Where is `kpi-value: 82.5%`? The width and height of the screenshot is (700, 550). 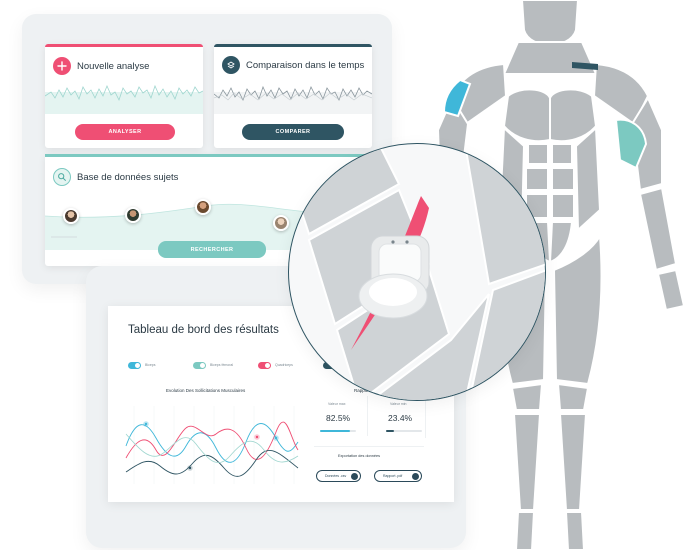 kpi-value: 82.5% is located at coordinates (338, 418).